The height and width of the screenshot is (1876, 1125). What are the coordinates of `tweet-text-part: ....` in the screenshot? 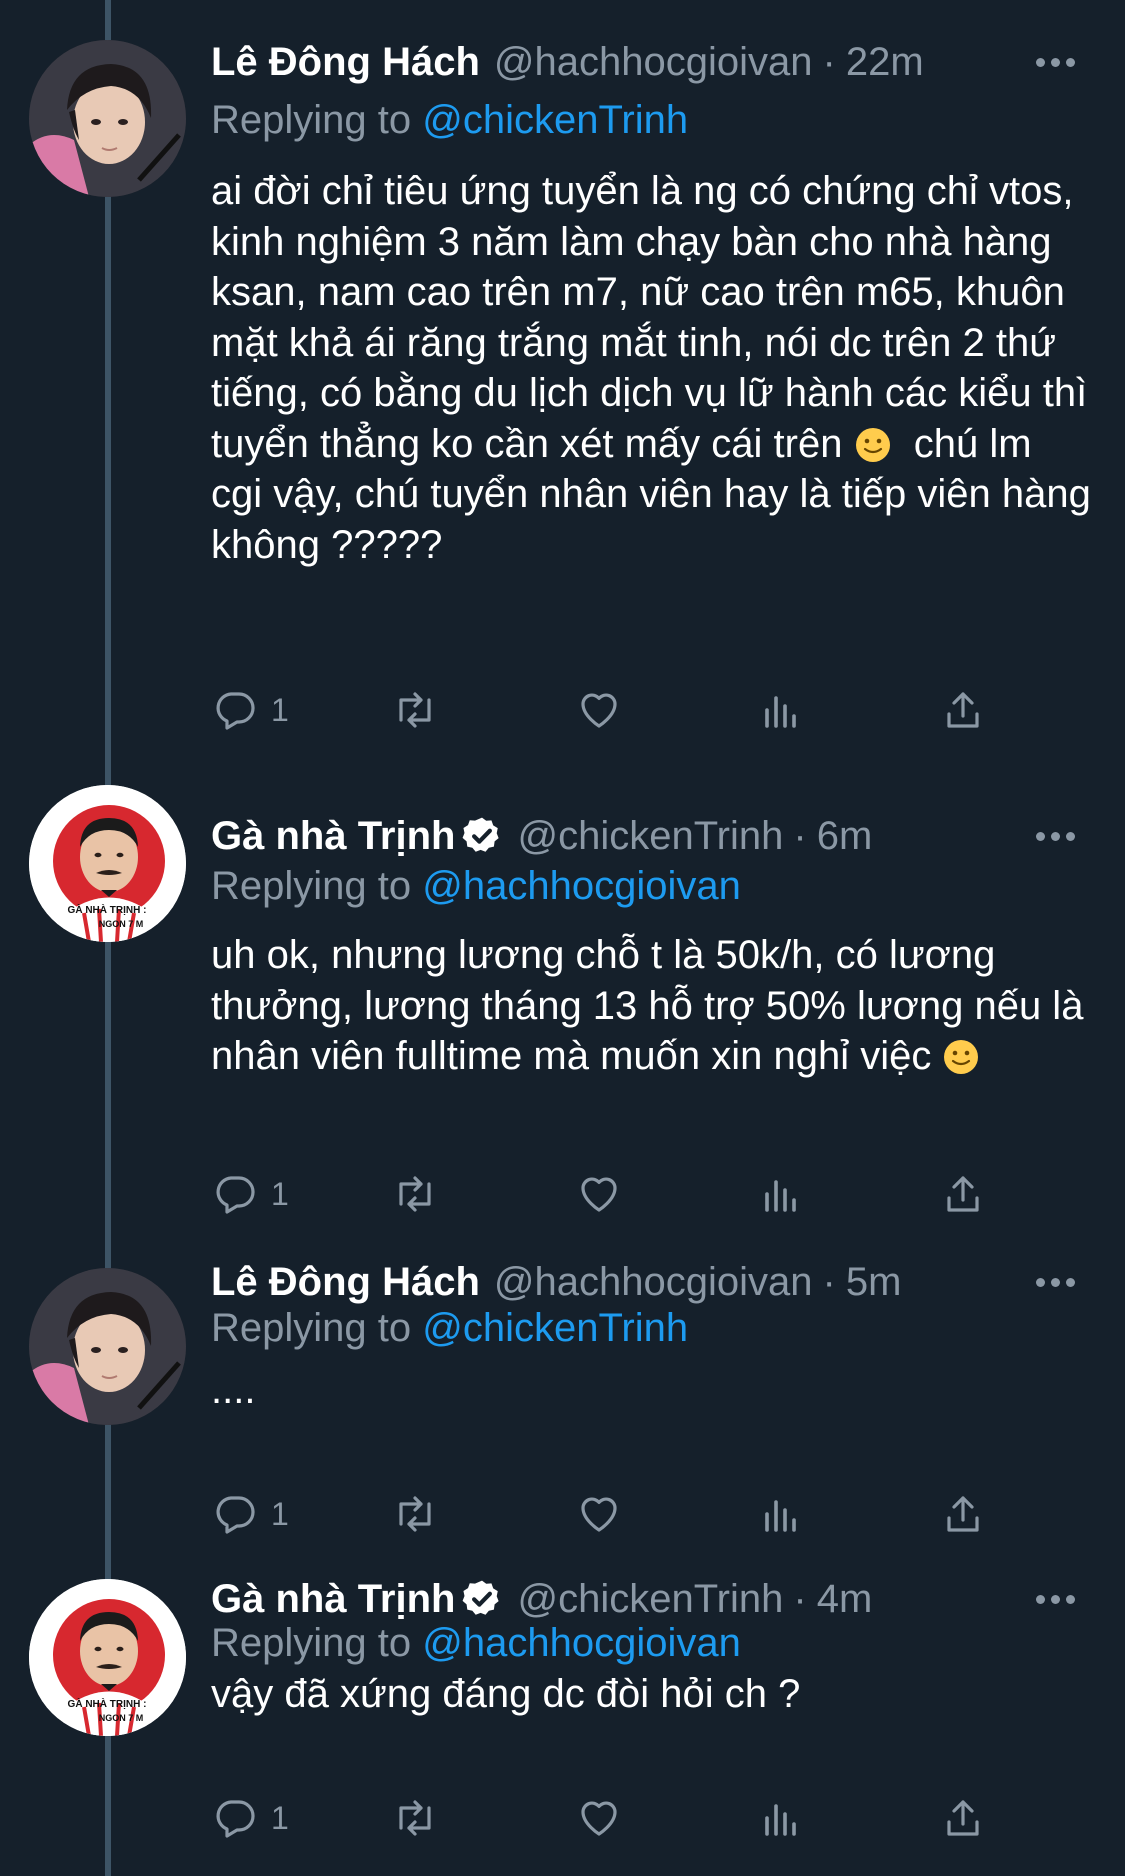 It's located at (233, 1390).